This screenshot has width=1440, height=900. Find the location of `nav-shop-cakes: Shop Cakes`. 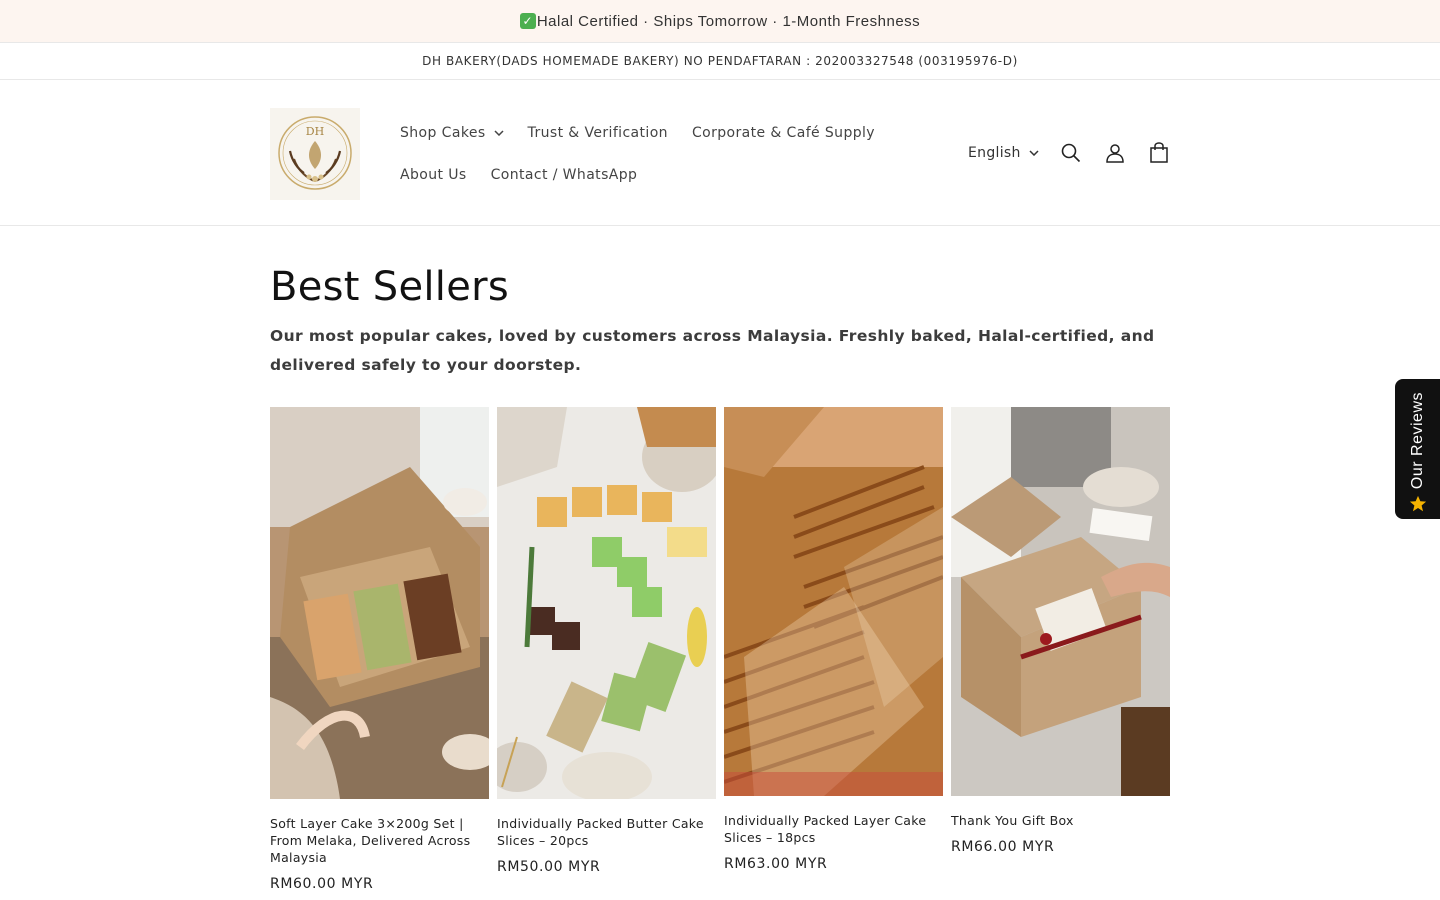

nav-shop-cakes: Shop Cakes is located at coordinates (452, 133).